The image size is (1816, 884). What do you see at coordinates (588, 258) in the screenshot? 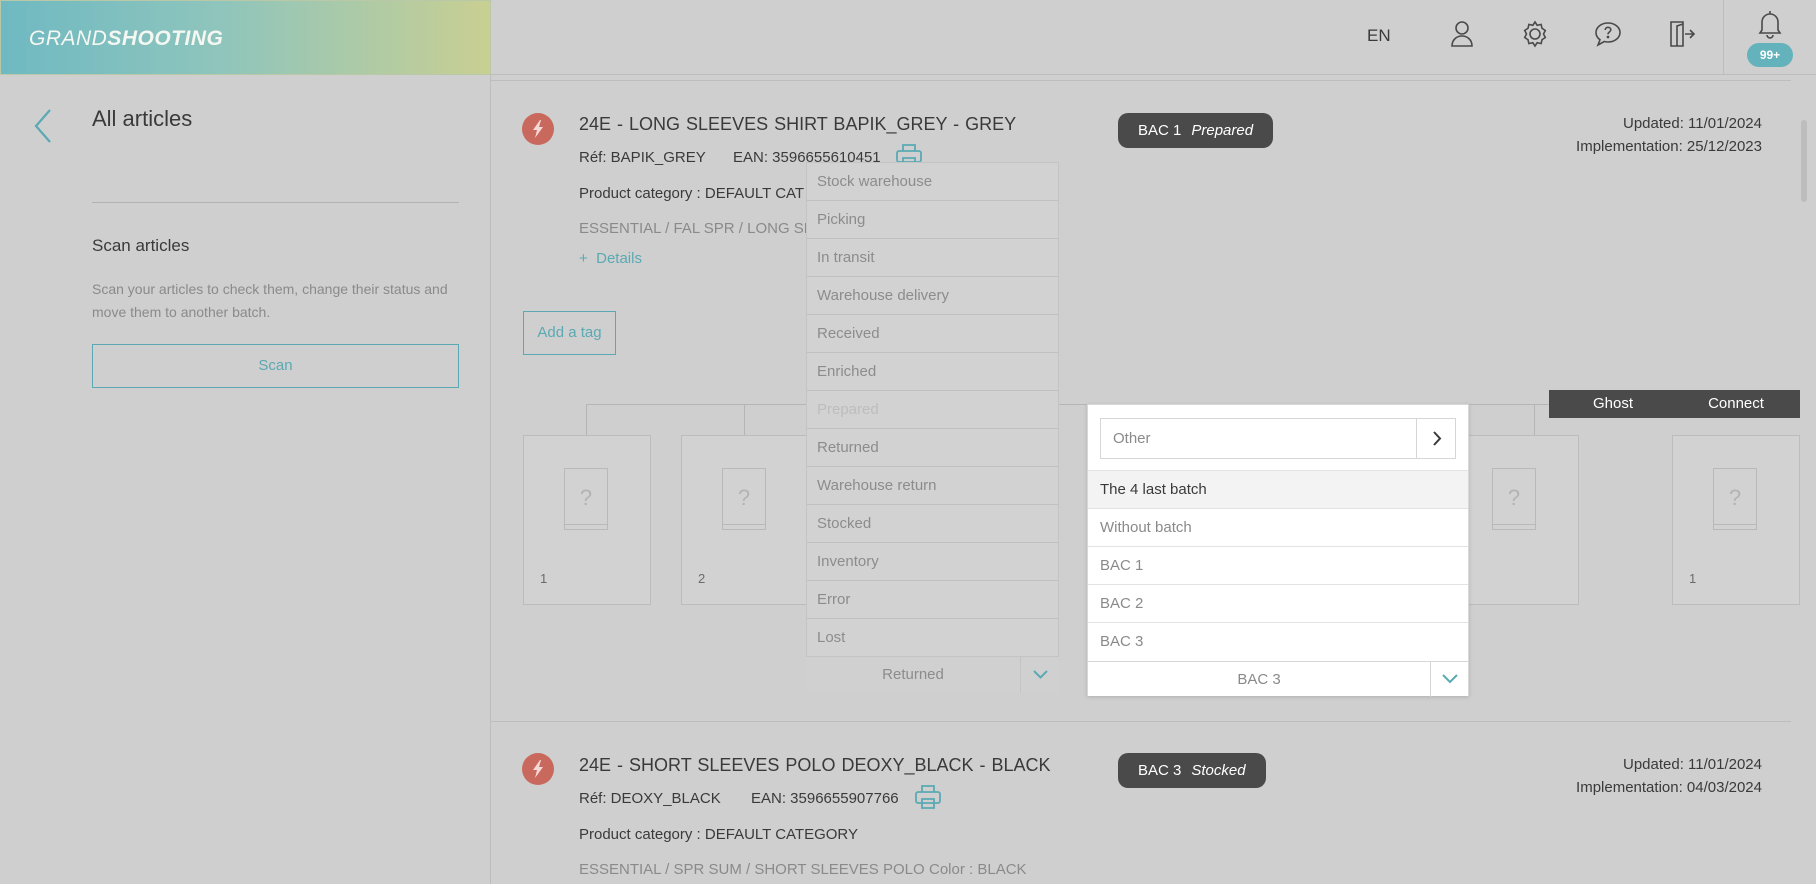
I see `plus-icon: +` at bounding box center [588, 258].